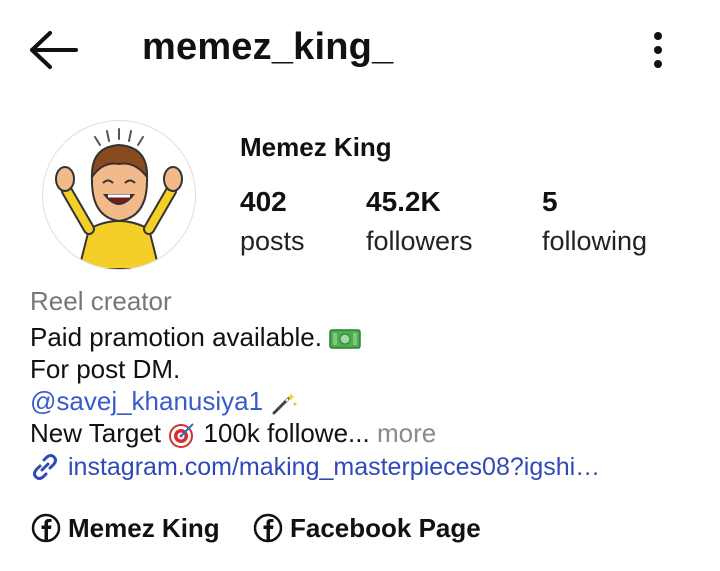 Image resolution: width=720 pixels, height=571 pixels. I want to click on facebook-link-label: Memez King, so click(144, 528).